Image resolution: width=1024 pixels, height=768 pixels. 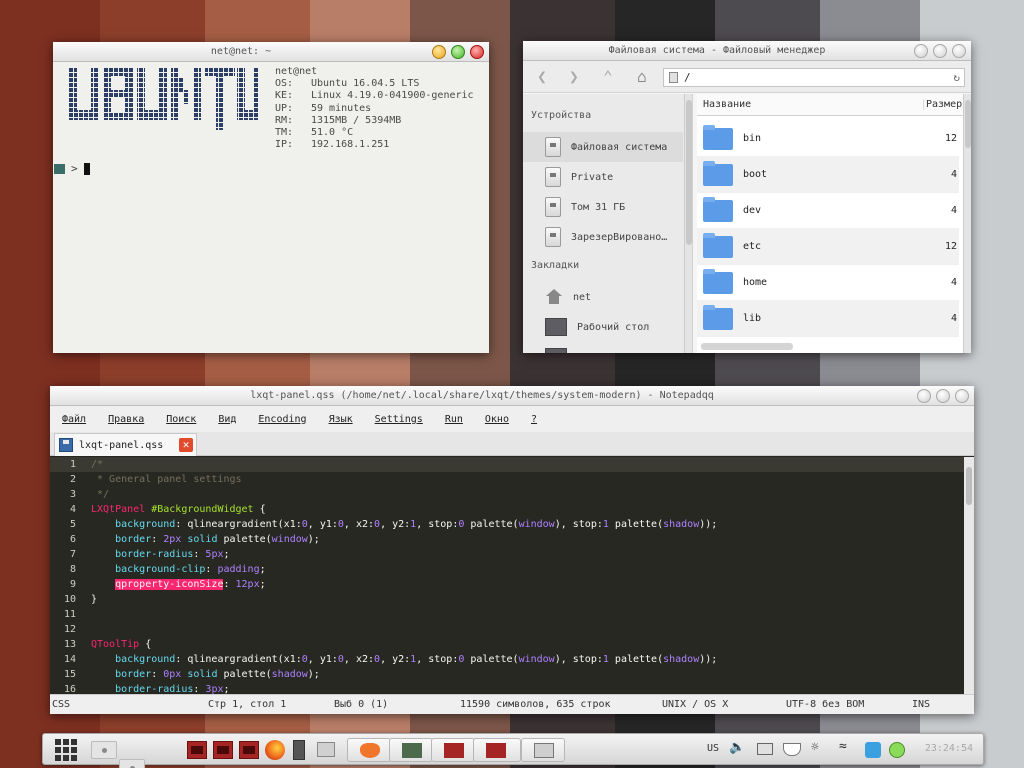 I want to click on sidebar-item-filesystem: Файловая система, so click(x=603, y=147).